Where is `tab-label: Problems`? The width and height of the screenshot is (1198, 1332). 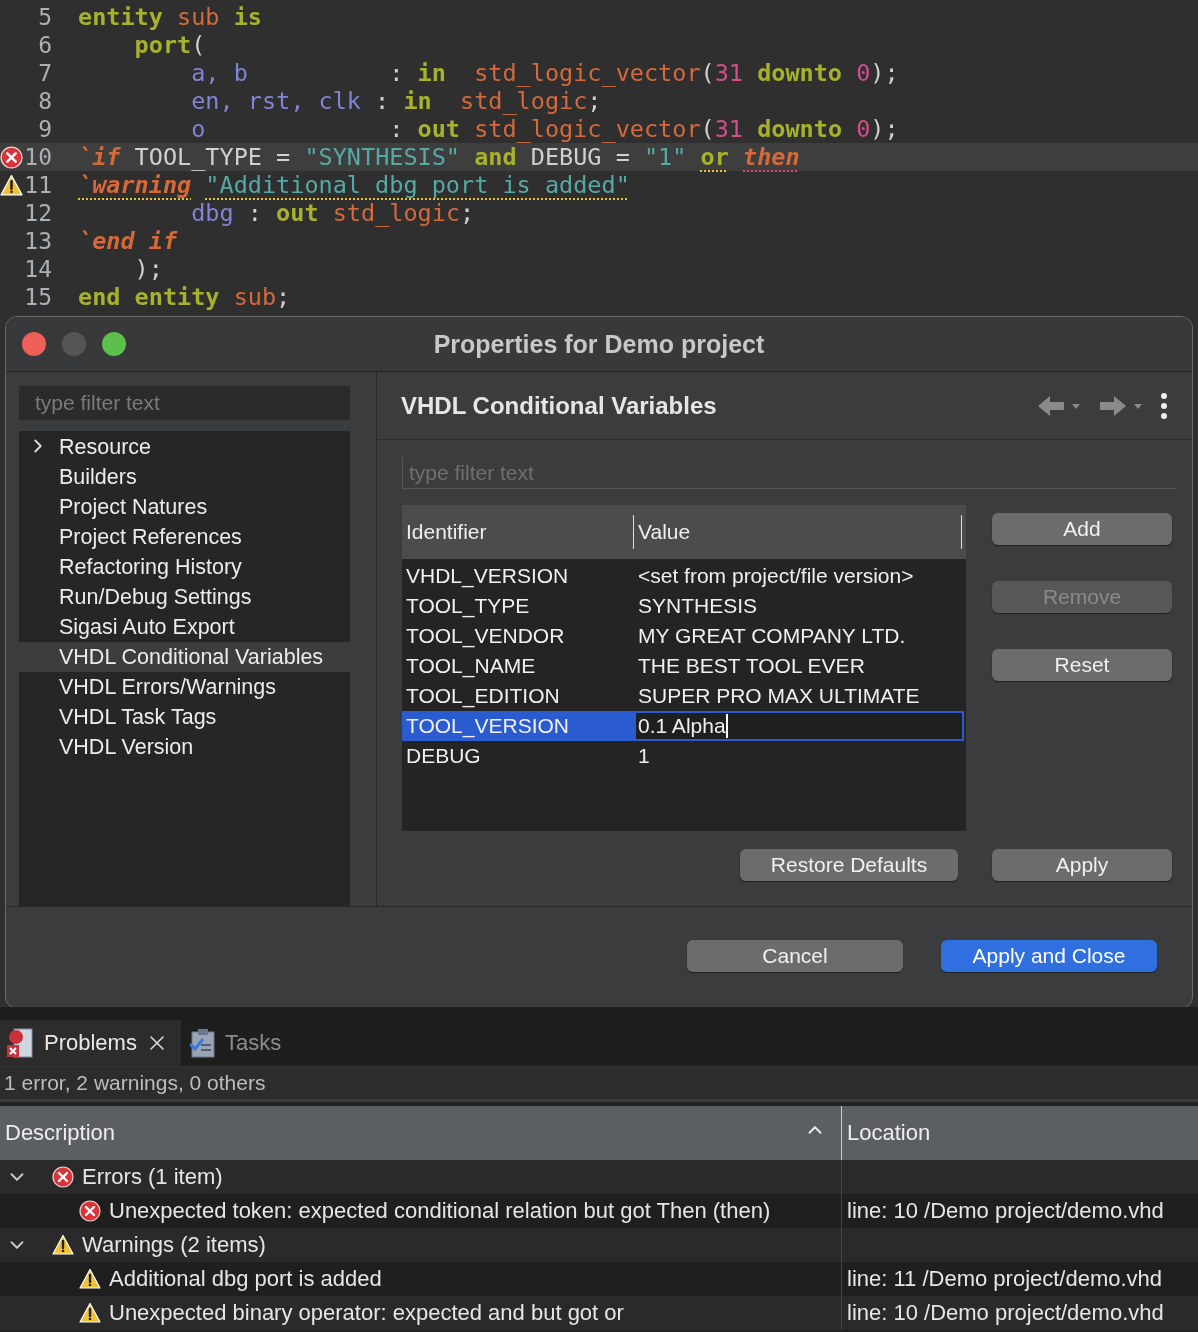
tab-label: Problems is located at coordinates (90, 1043).